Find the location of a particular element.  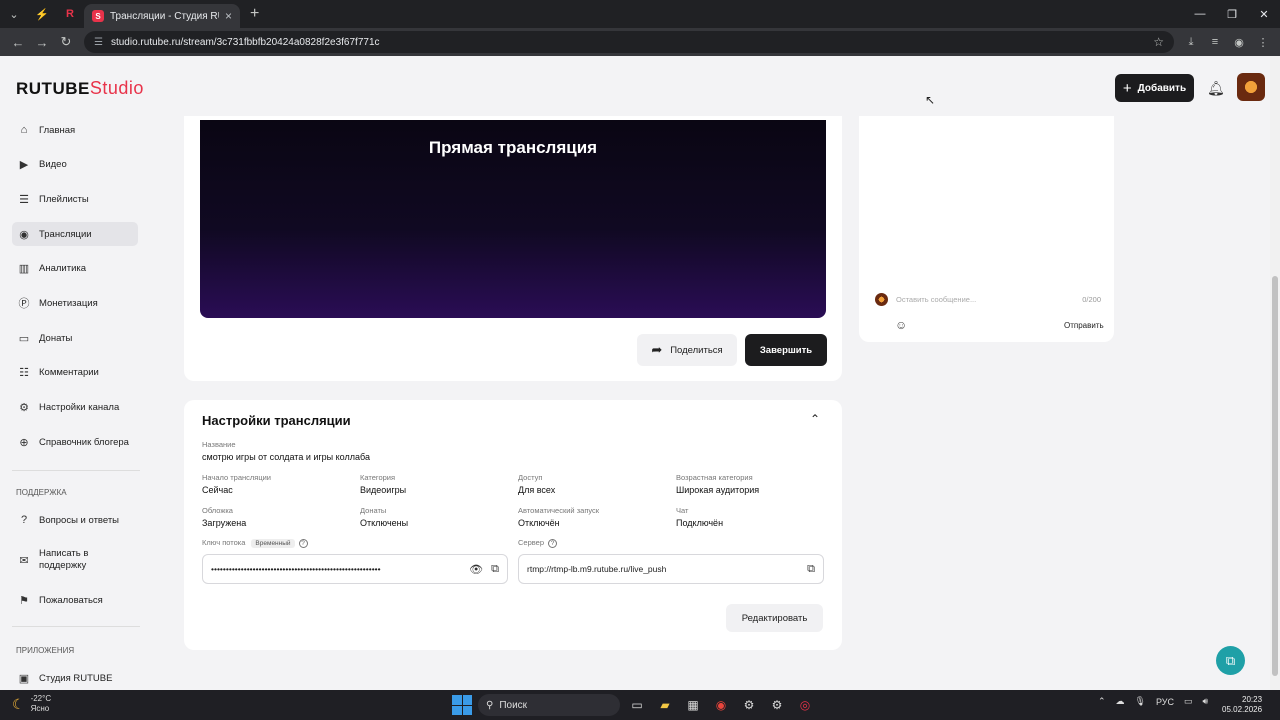

steam-secondary-icon: ⚙ is located at coordinates (777, 705).